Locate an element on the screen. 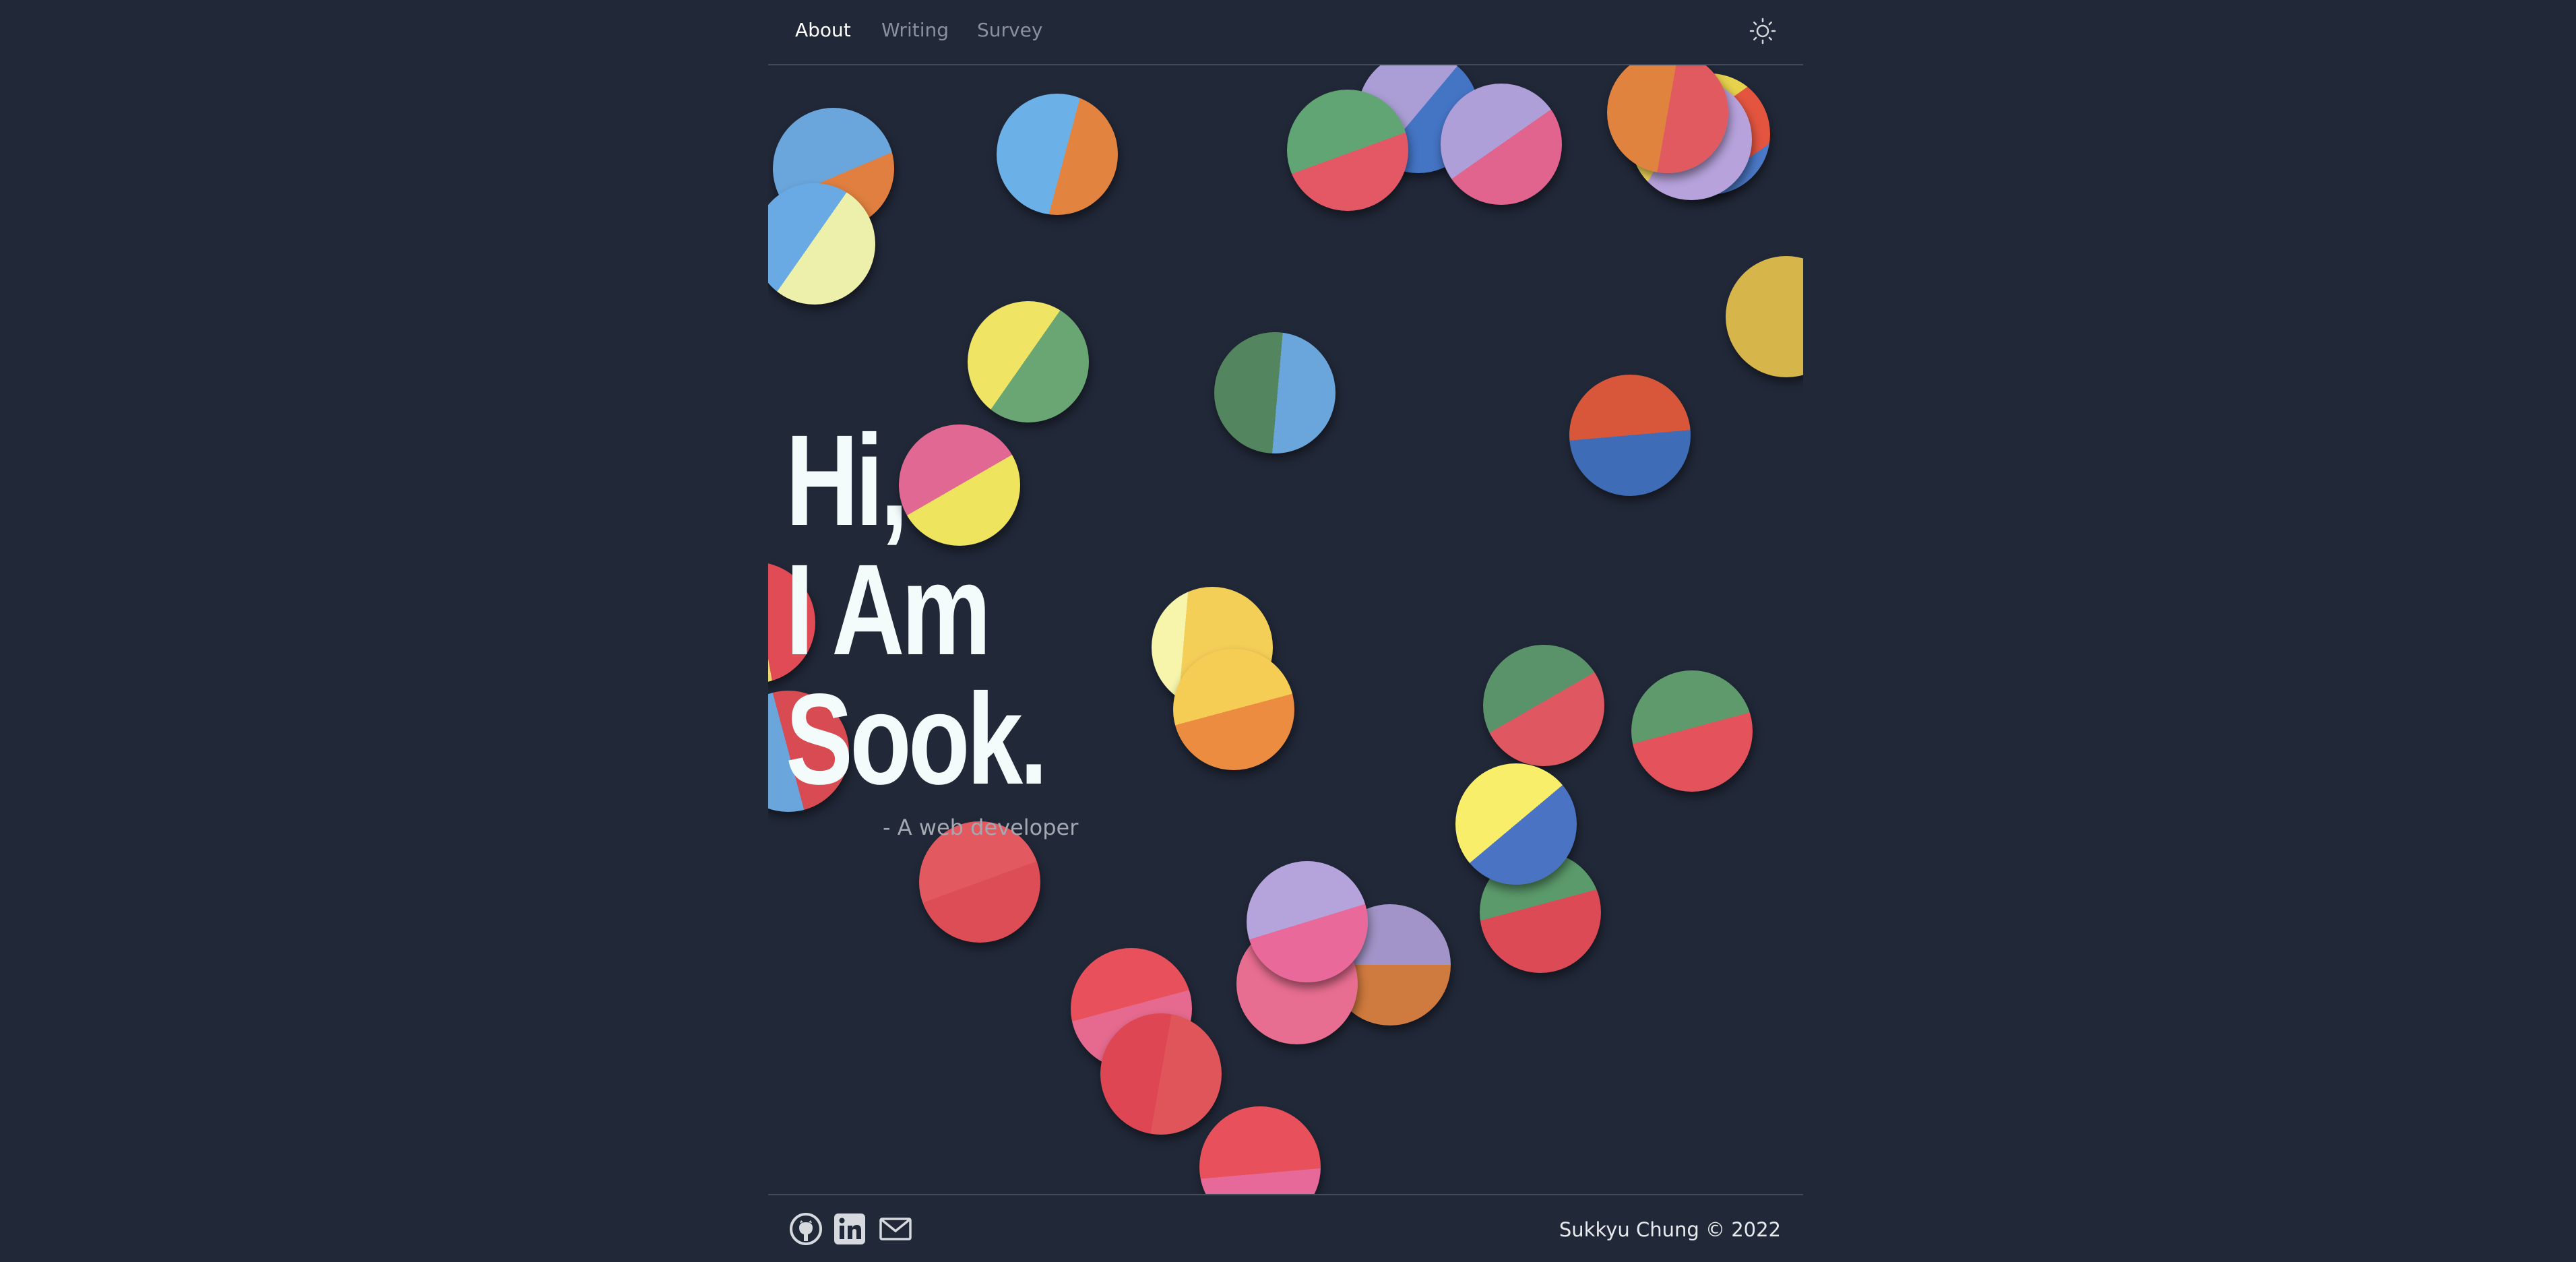  linkedin-link is located at coordinates (851, 1229).